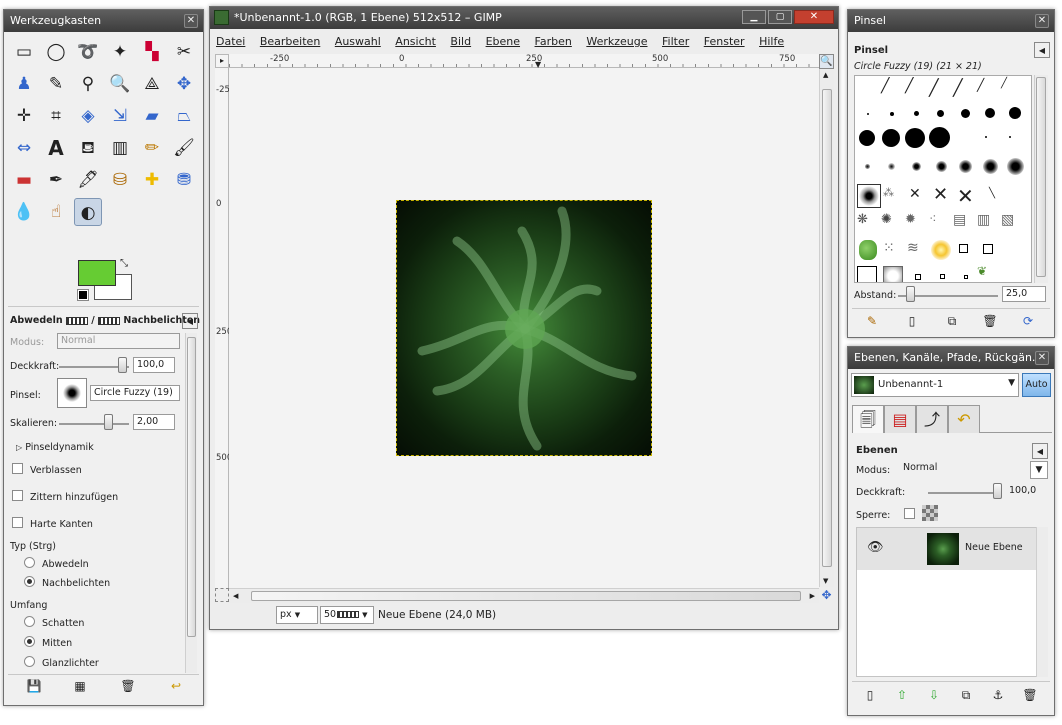 The height and width of the screenshot is (725, 1062). I want to click on layer-thumbnail, so click(943, 549).